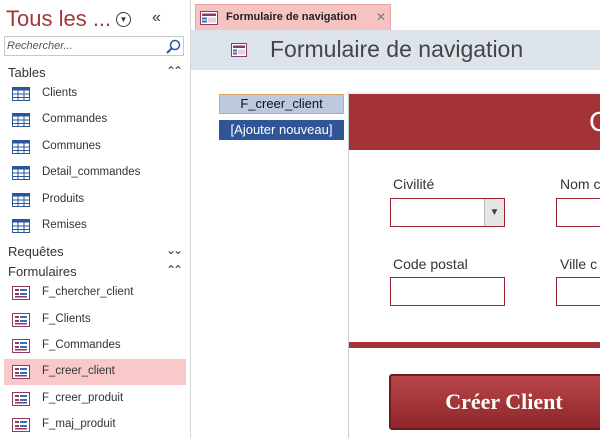 The height and width of the screenshot is (438, 600). What do you see at coordinates (430, 264) in the screenshot?
I see `code-postal-label: Code postal` at bounding box center [430, 264].